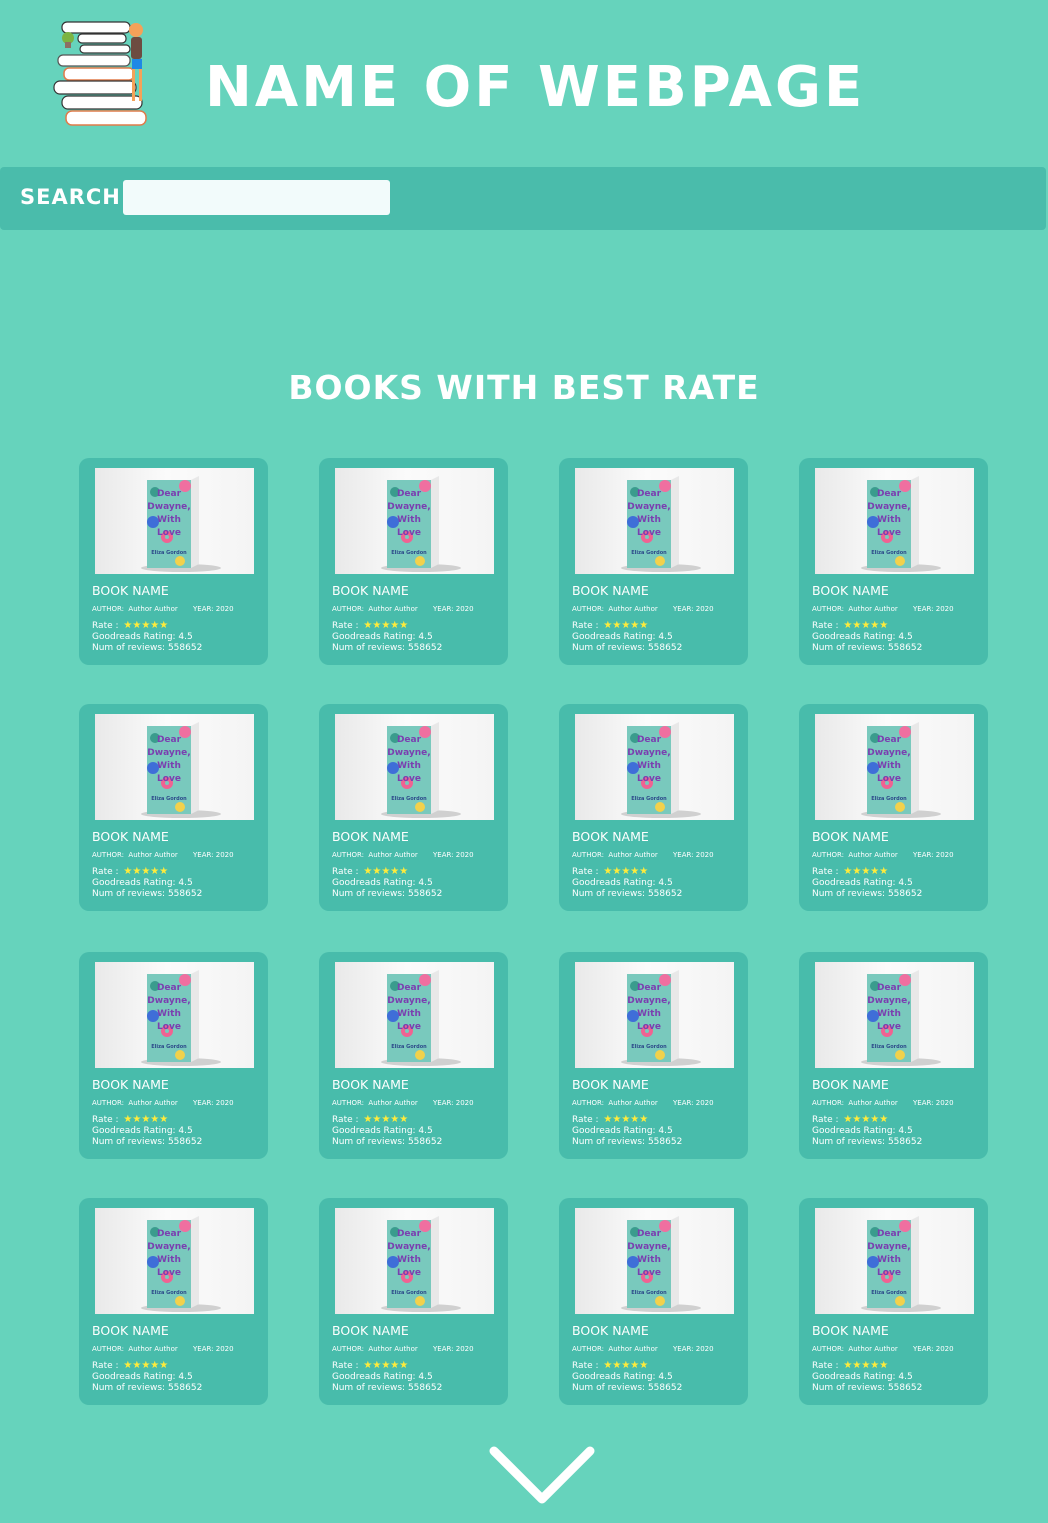 This screenshot has width=1048, height=1523. Describe the element at coordinates (633, 1103) in the screenshot. I see `author-name: Author Author` at that location.